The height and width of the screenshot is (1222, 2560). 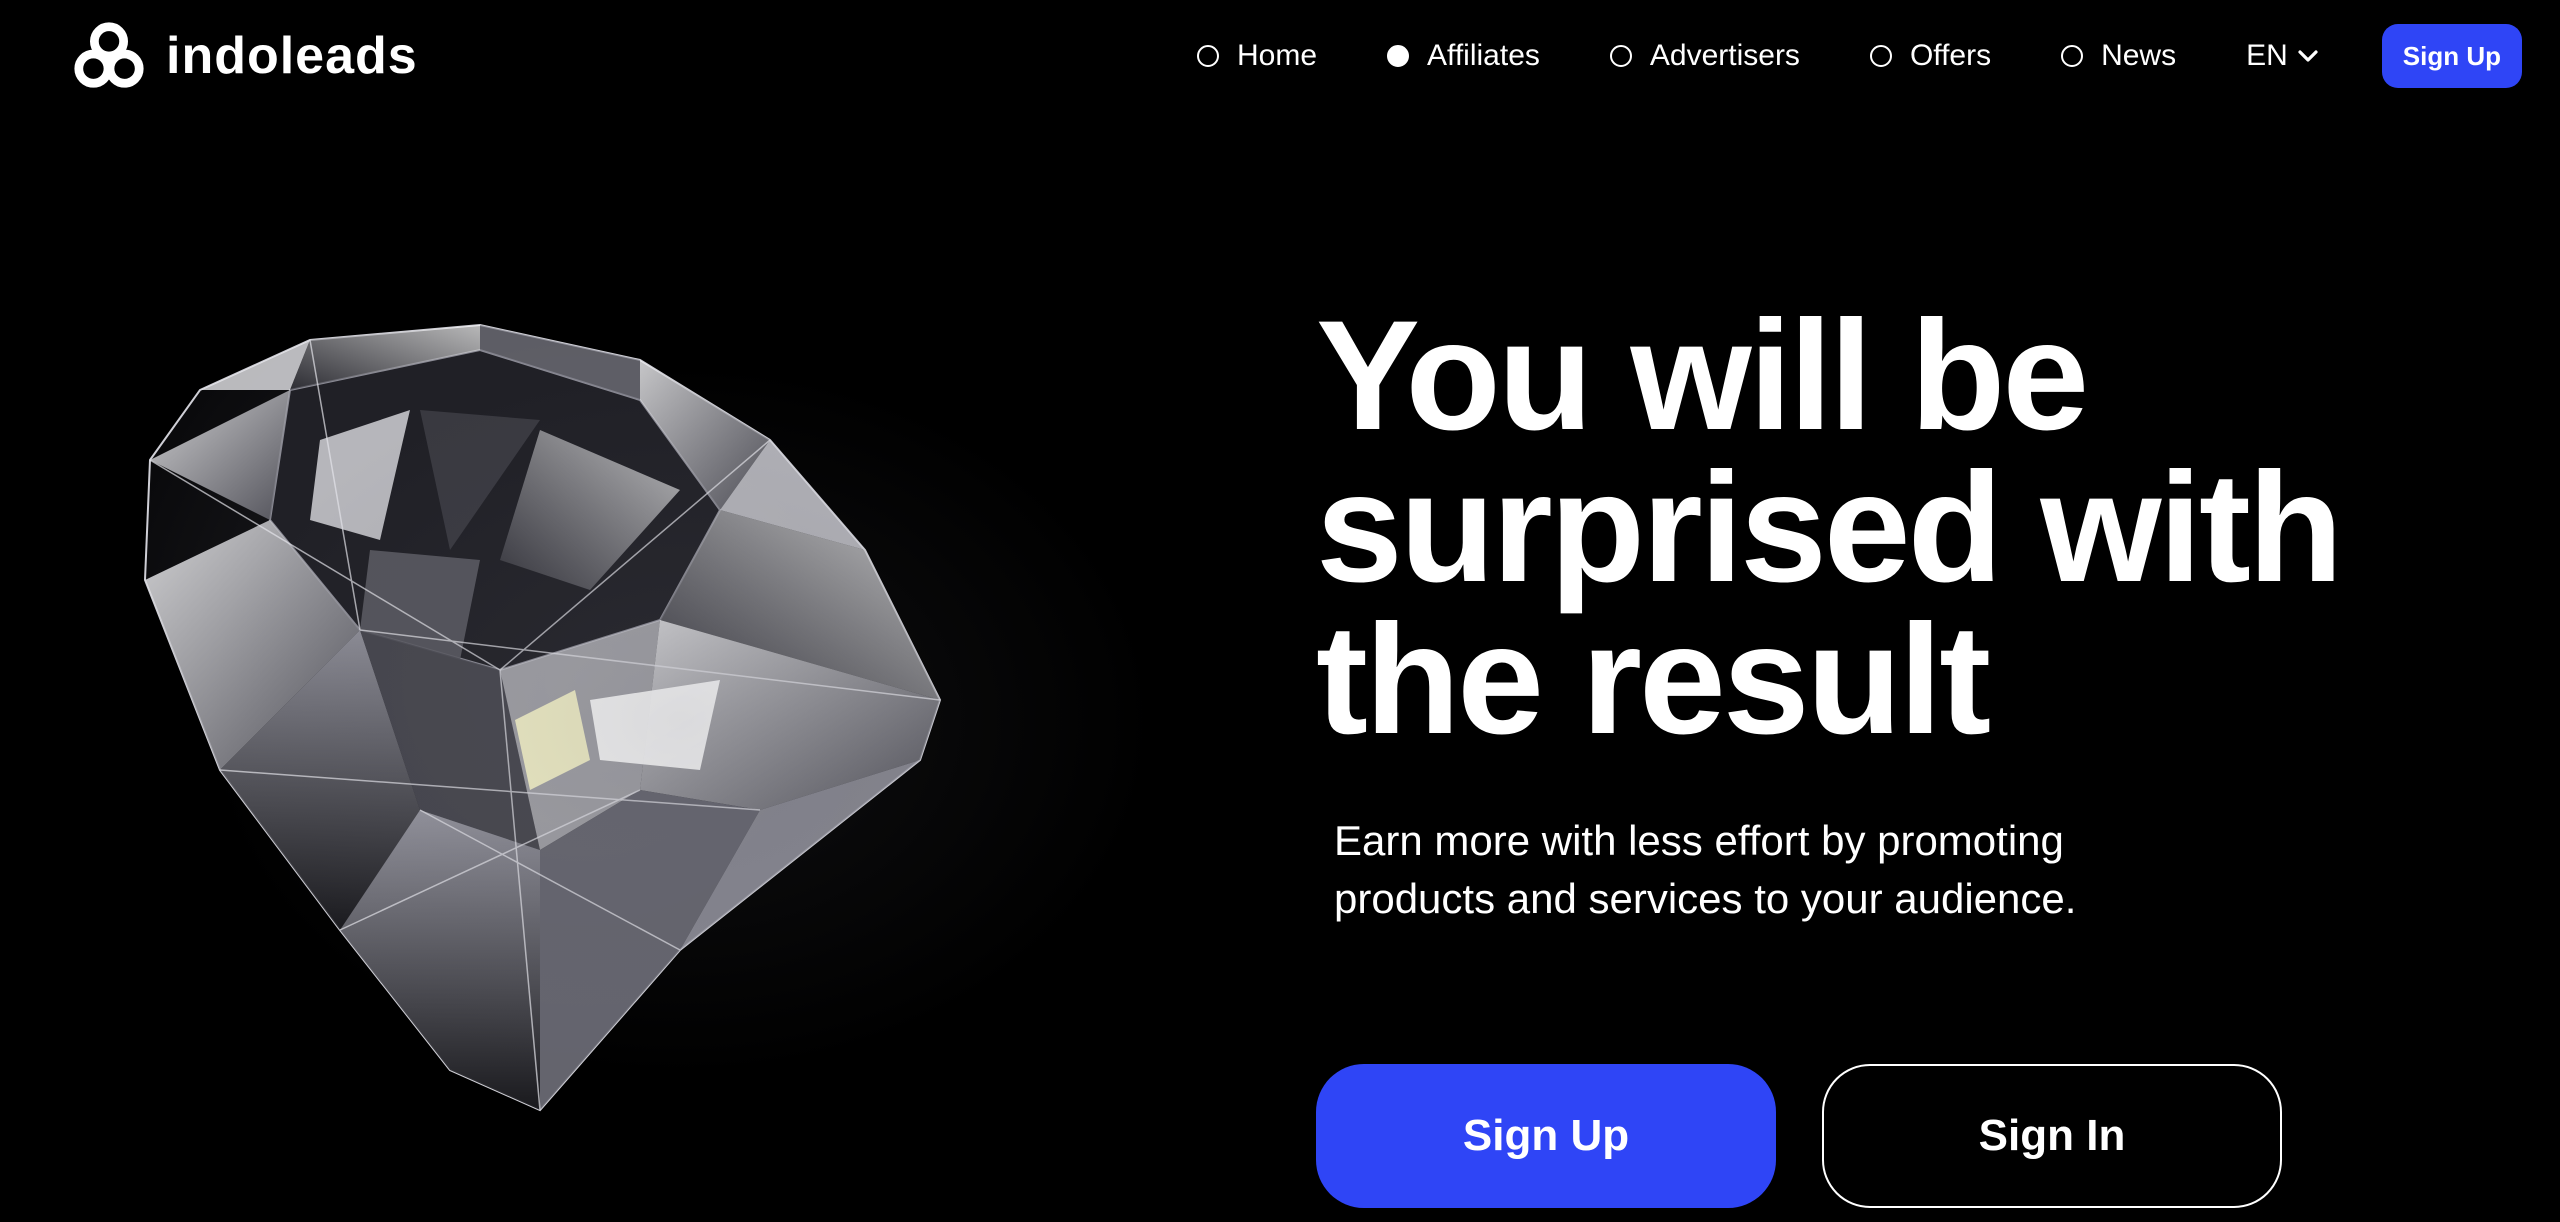 What do you see at coordinates (1483, 55) in the screenshot?
I see `nav-item-label: Affiliates` at bounding box center [1483, 55].